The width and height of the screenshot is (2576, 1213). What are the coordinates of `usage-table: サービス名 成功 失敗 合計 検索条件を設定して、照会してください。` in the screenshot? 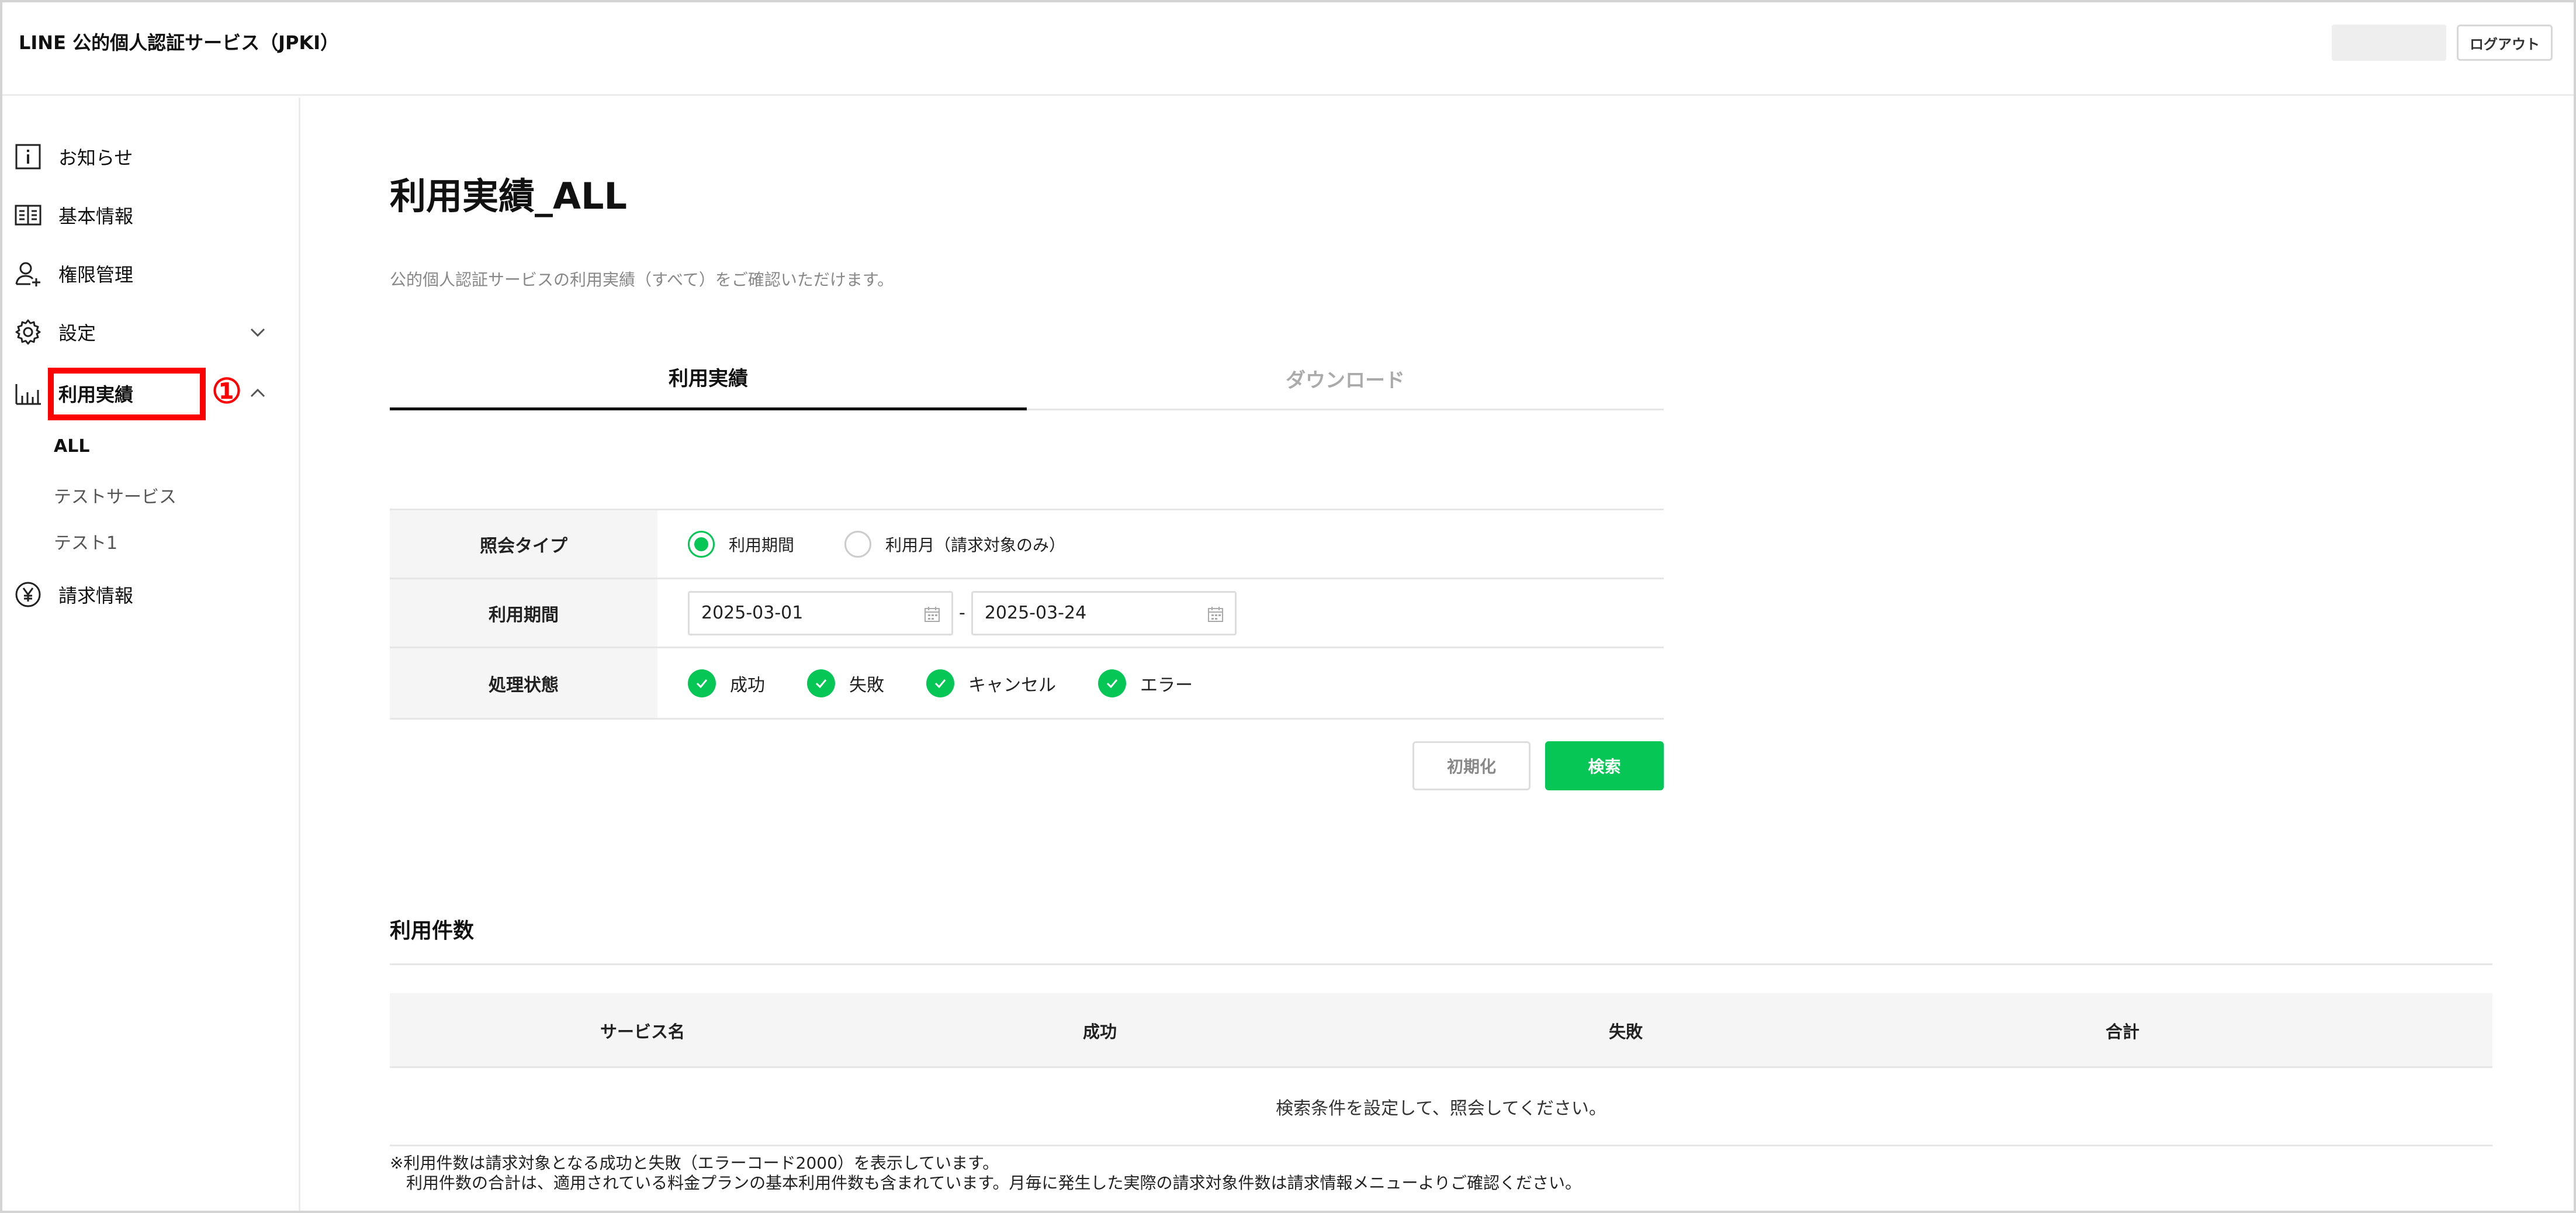 It's located at (1441, 1069).